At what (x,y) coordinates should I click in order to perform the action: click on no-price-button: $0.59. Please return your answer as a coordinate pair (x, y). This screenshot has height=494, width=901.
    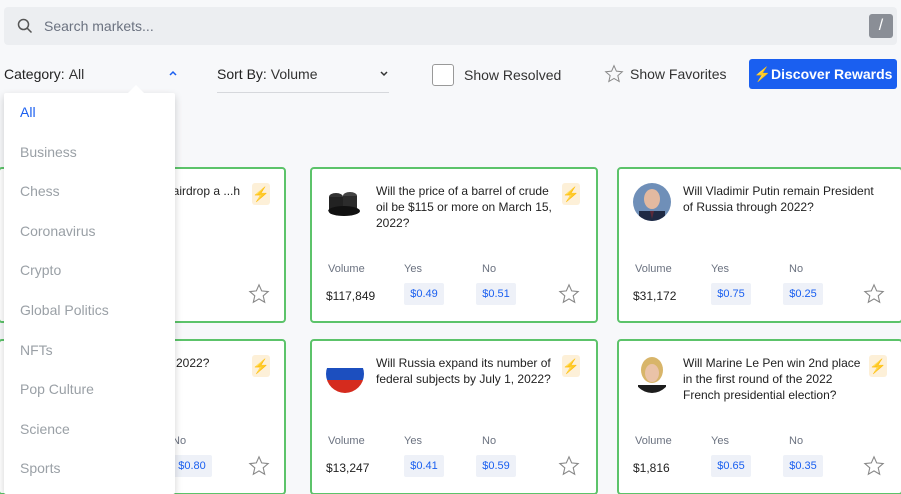
    Looking at the image, I should click on (496, 466).